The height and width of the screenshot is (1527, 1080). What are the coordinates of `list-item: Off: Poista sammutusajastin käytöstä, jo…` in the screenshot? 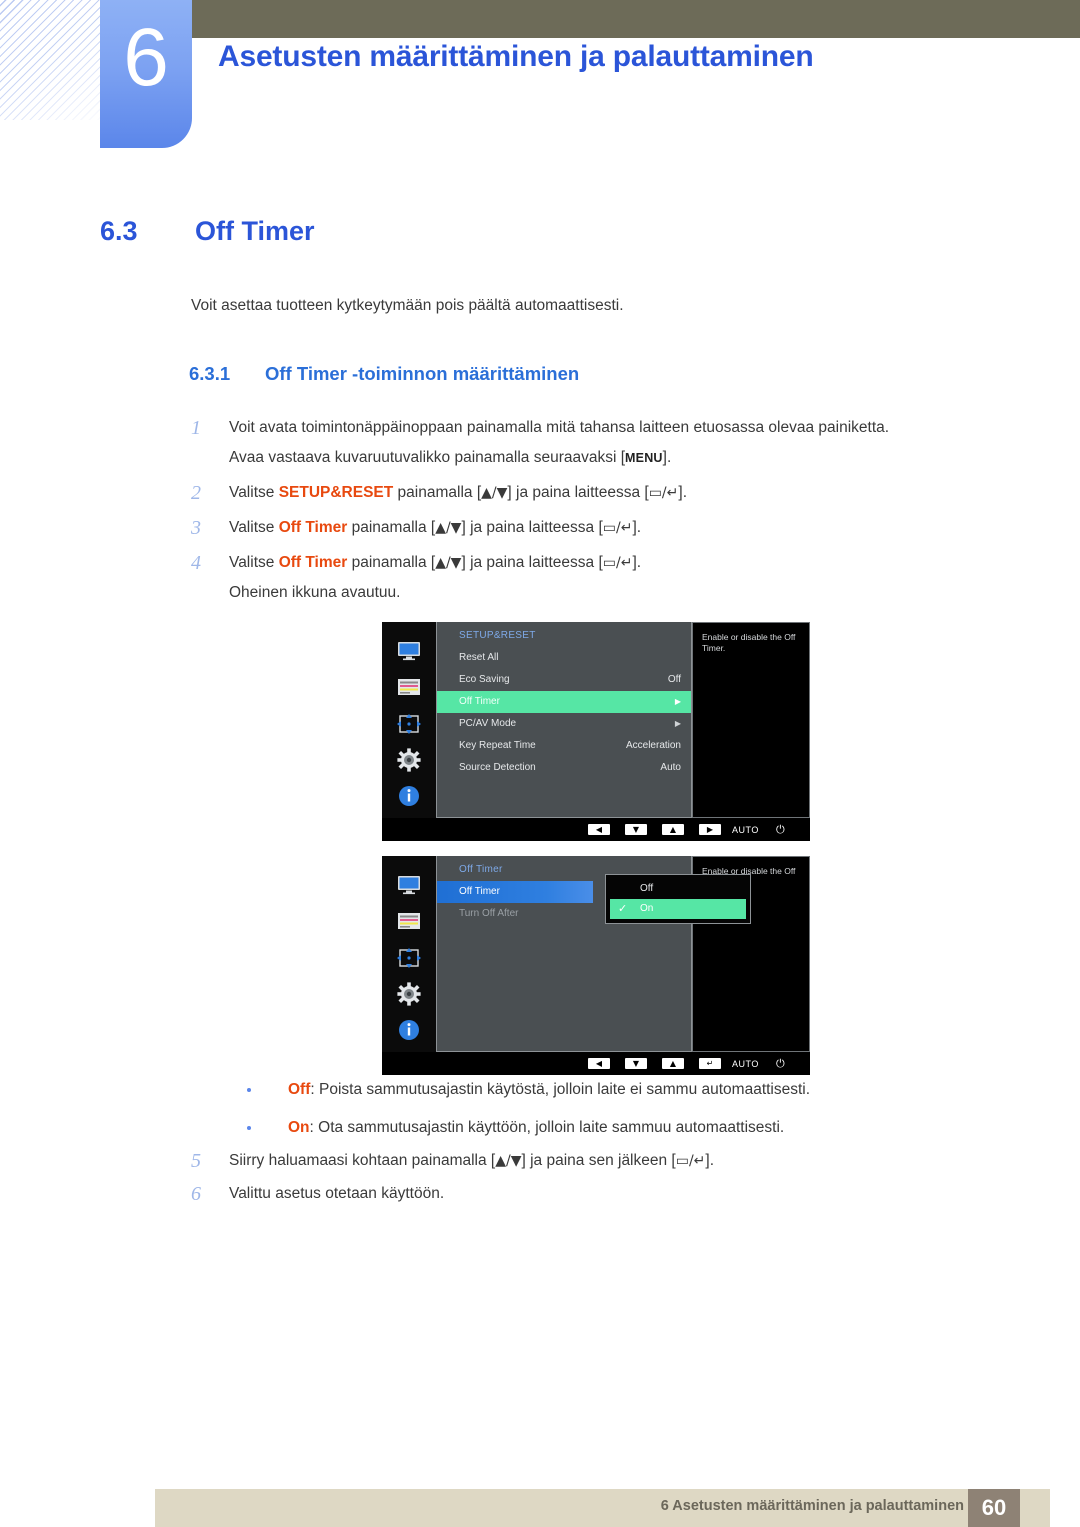 It's located at (638, 1090).